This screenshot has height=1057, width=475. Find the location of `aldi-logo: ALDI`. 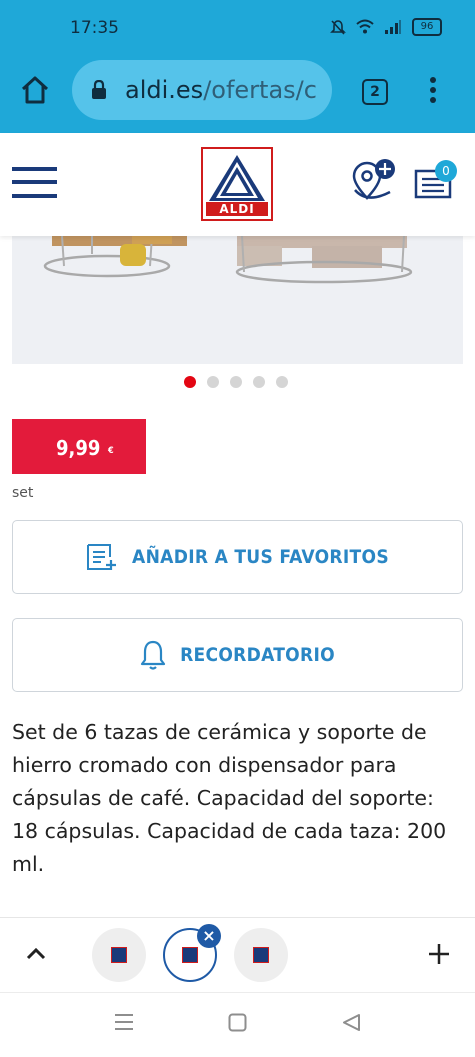

aldi-logo: ALDI is located at coordinates (237, 184).